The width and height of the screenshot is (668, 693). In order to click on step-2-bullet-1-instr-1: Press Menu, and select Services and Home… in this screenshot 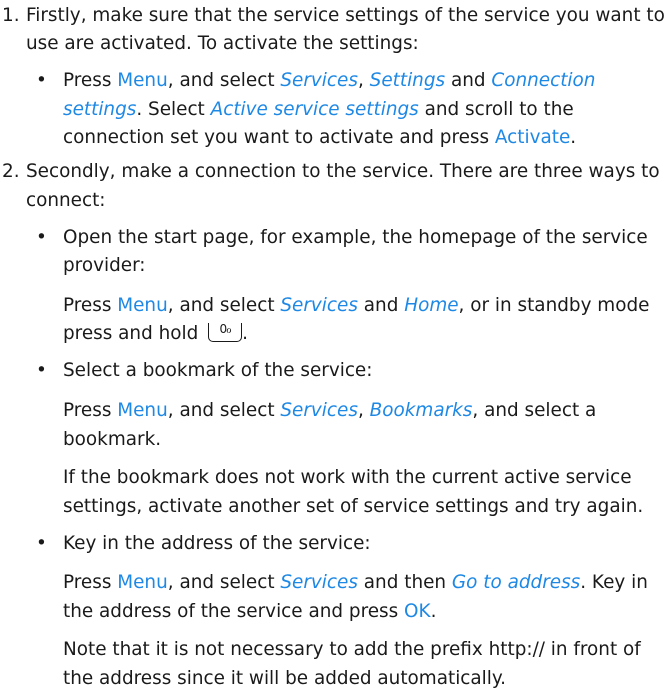, I will do `click(356, 305)`.